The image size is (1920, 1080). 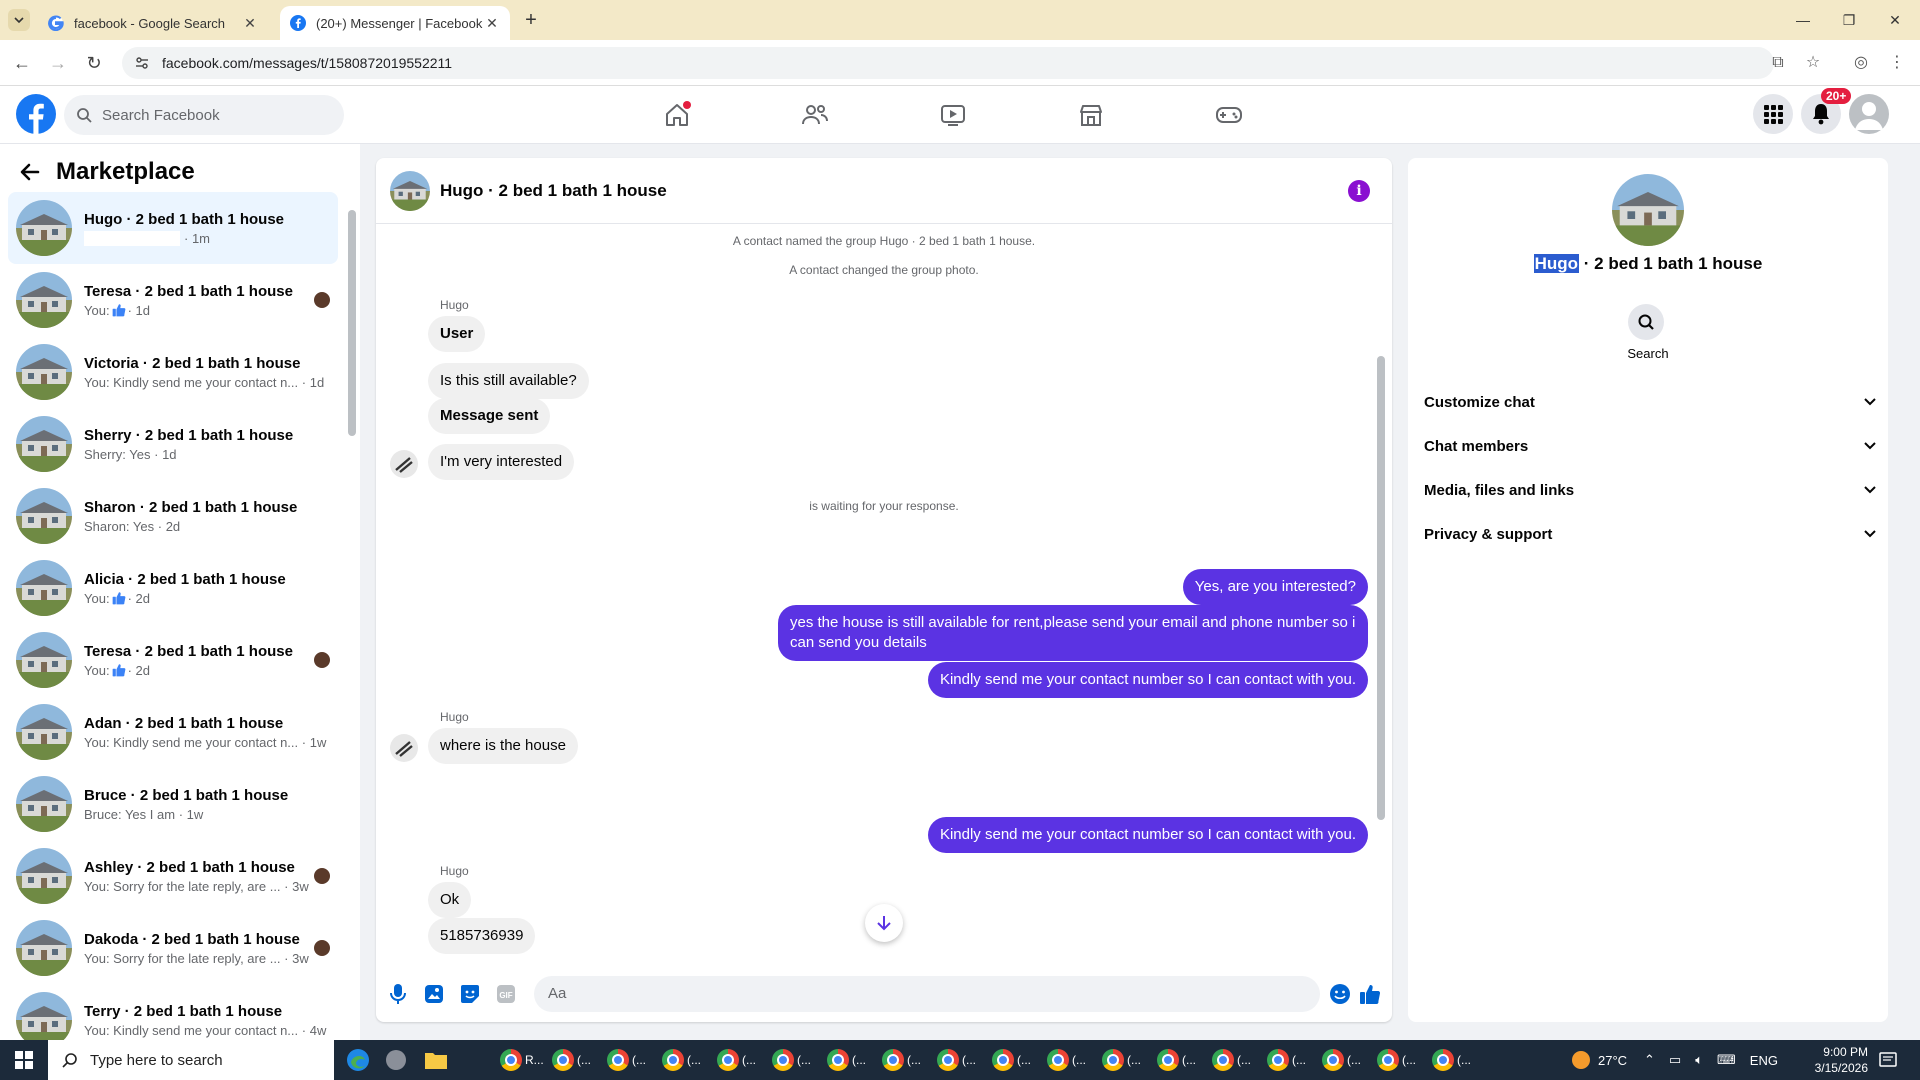 I want to click on video-tab, so click(x=953, y=115).